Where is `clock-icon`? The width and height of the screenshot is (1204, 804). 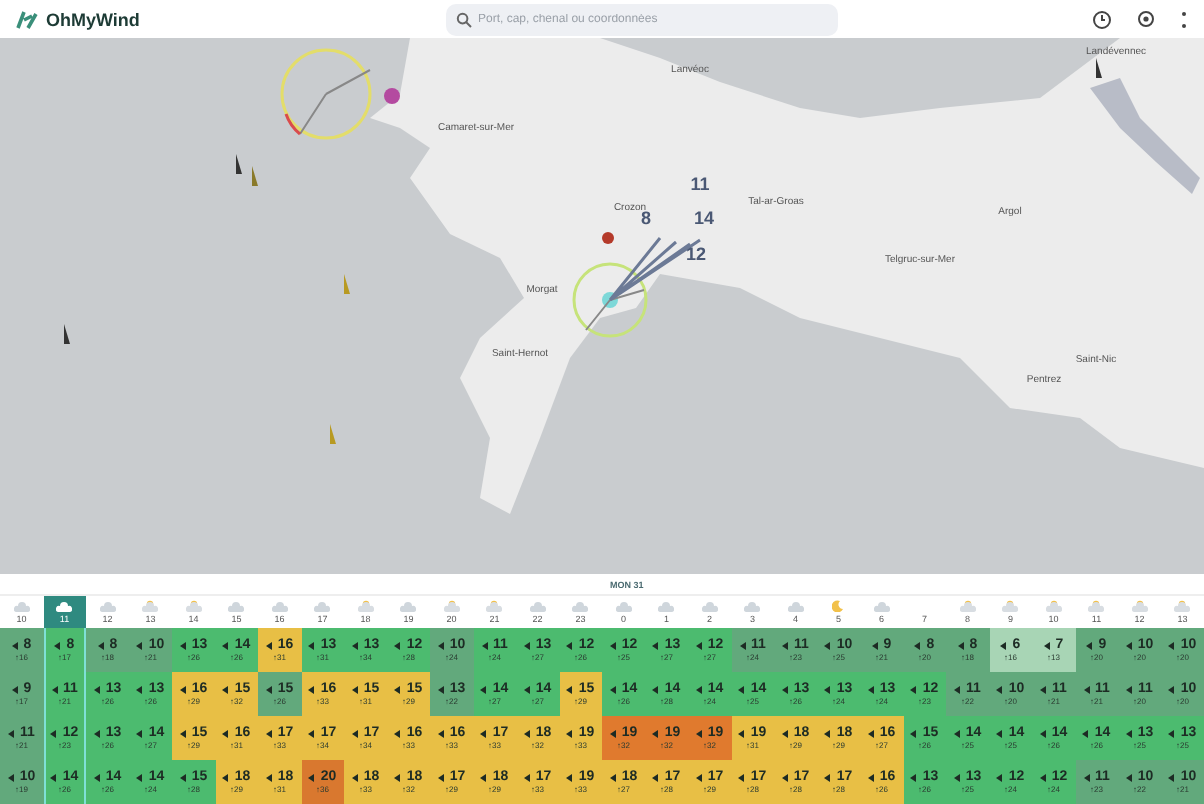
clock-icon is located at coordinates (1102, 19).